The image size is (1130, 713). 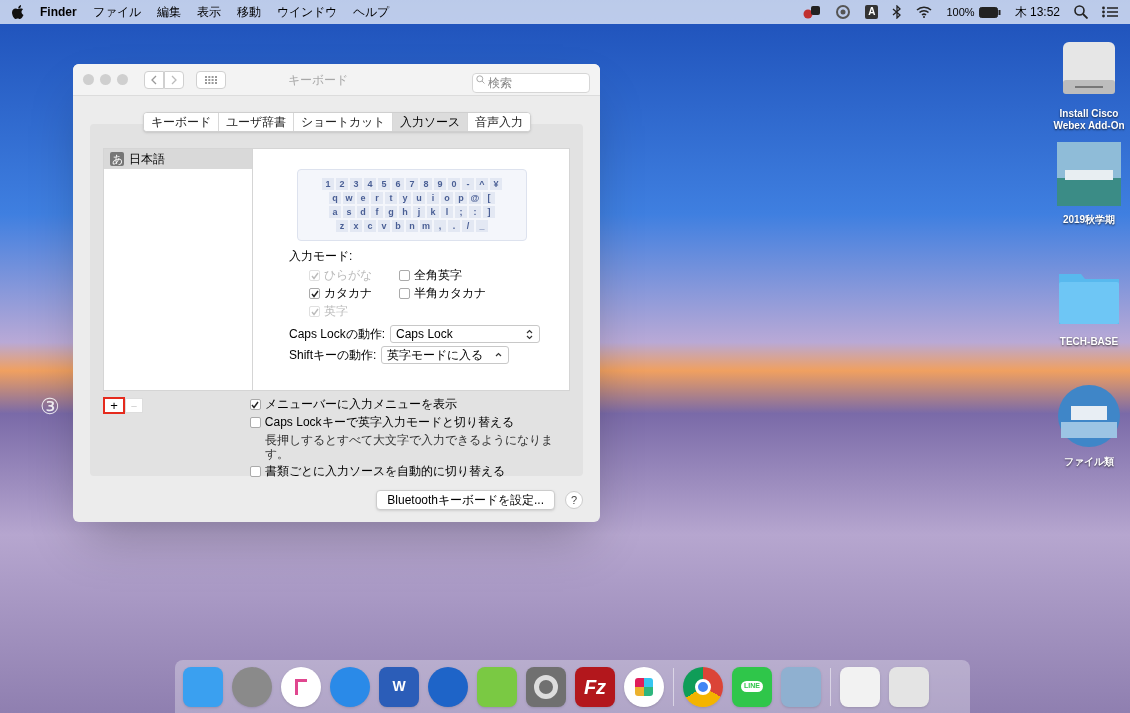 What do you see at coordinates (1089, 220) in the screenshot?
I see `desktop-icon-label: 2019秋学期` at bounding box center [1089, 220].